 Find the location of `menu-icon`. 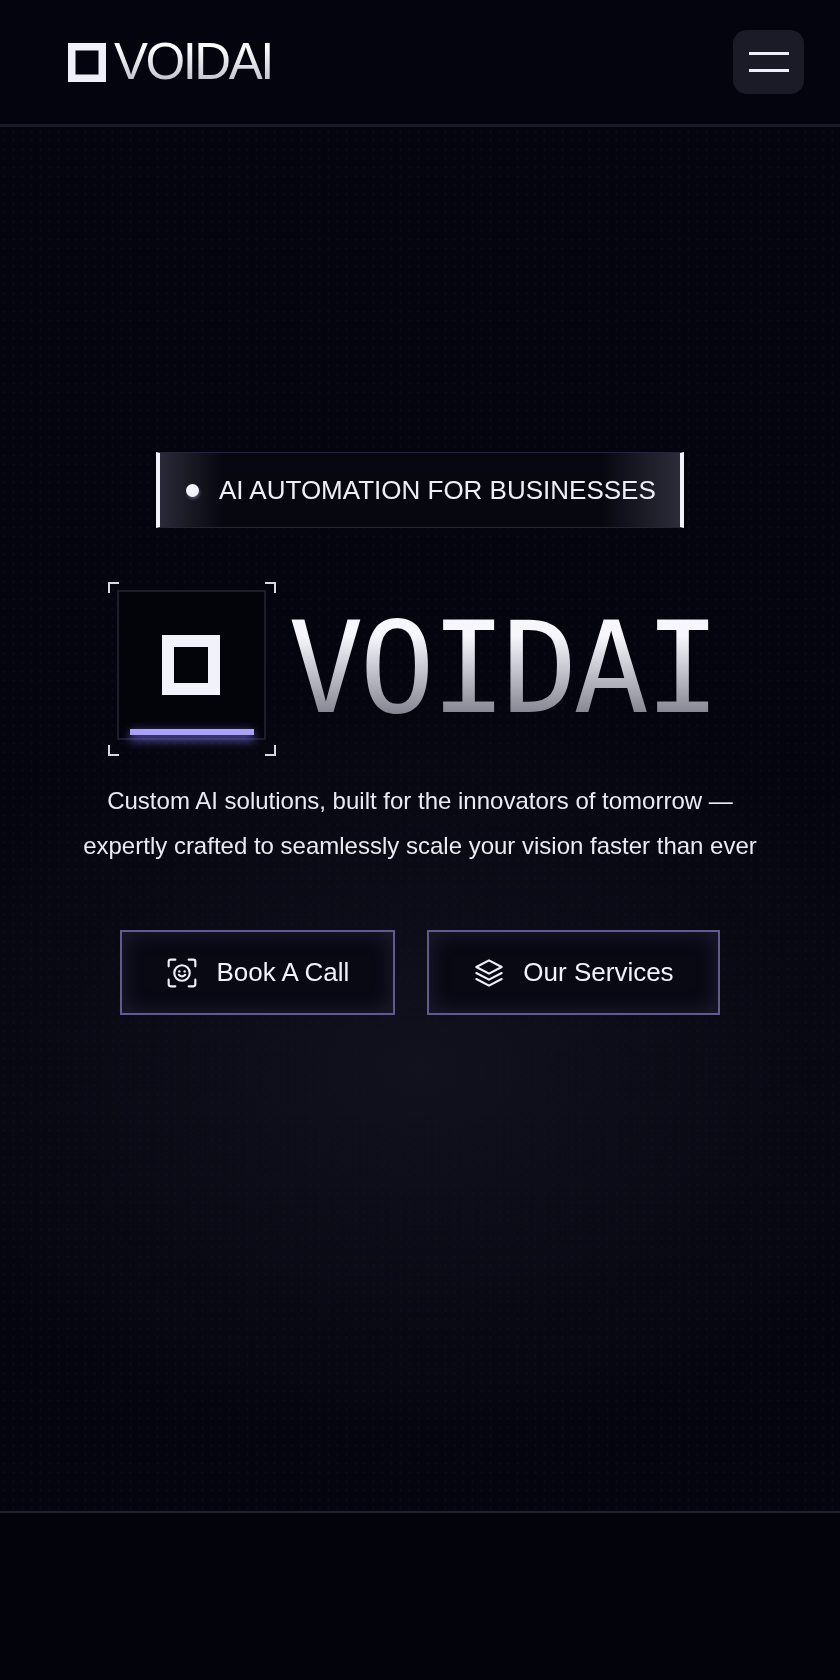

menu-icon is located at coordinates (768, 62).